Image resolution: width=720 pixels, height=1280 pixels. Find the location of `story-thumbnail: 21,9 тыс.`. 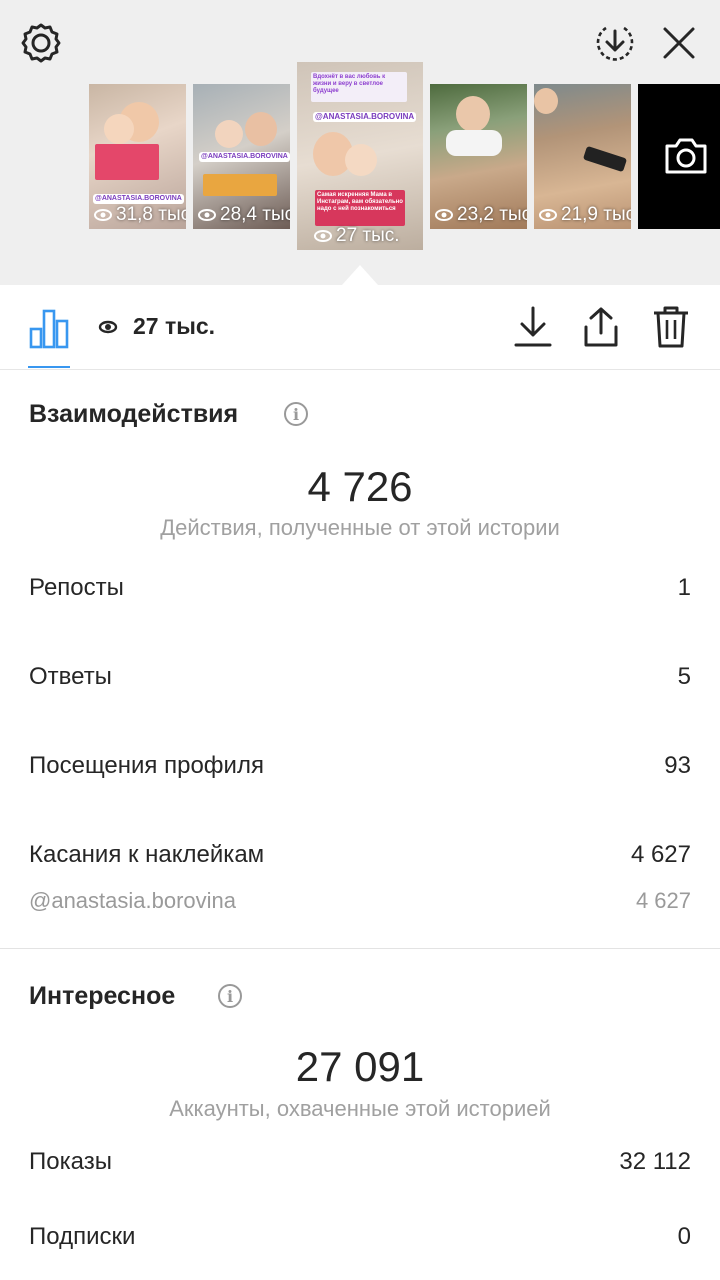

story-thumbnail: 21,9 тыс. is located at coordinates (582, 156).